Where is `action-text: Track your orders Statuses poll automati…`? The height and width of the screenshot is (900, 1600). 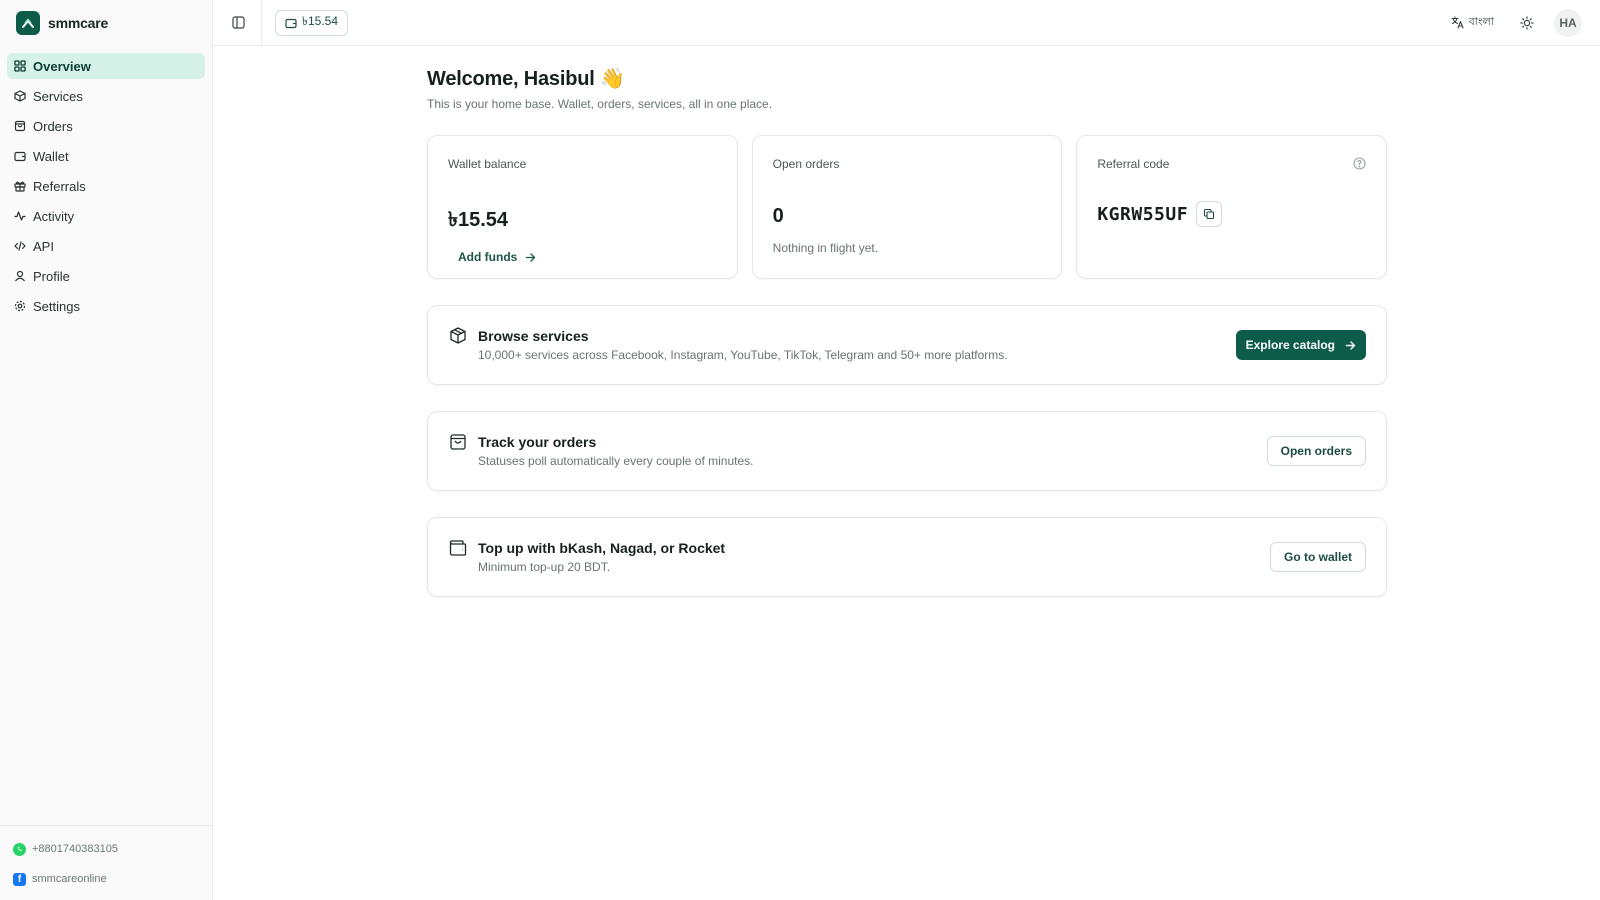
action-text: Track your orders Statuses poll automati… is located at coordinates (872, 451).